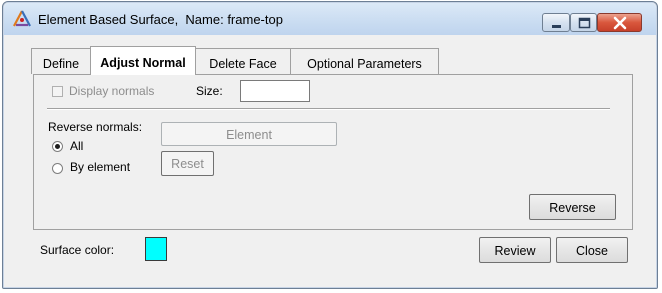 The width and height of the screenshot is (662, 293). I want to click on reverse-normals-label: Reverse normals:, so click(95, 127).